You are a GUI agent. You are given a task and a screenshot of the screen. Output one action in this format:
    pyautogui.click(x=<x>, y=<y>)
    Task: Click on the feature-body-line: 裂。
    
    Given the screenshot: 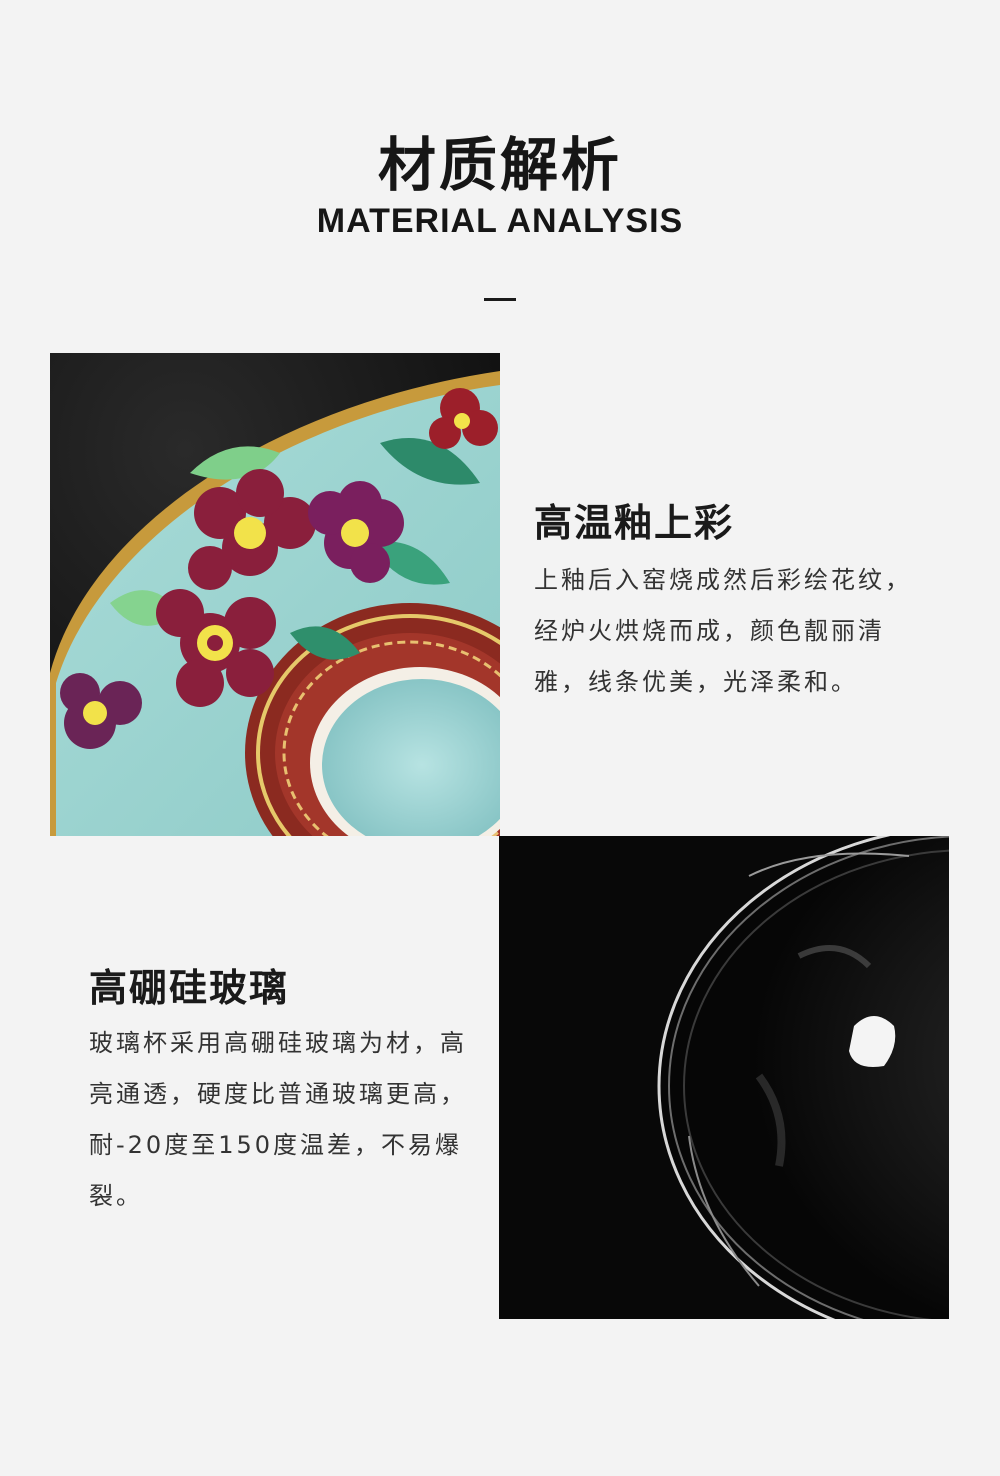 What is the action you would take?
    pyautogui.click(x=116, y=1196)
    